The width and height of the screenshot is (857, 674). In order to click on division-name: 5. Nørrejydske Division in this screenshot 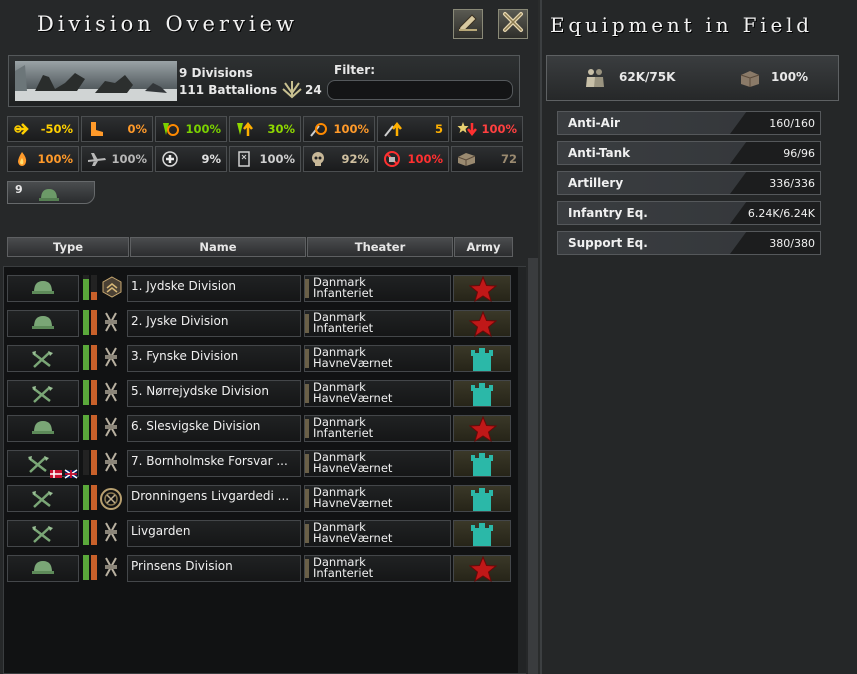, I will do `click(214, 393)`.